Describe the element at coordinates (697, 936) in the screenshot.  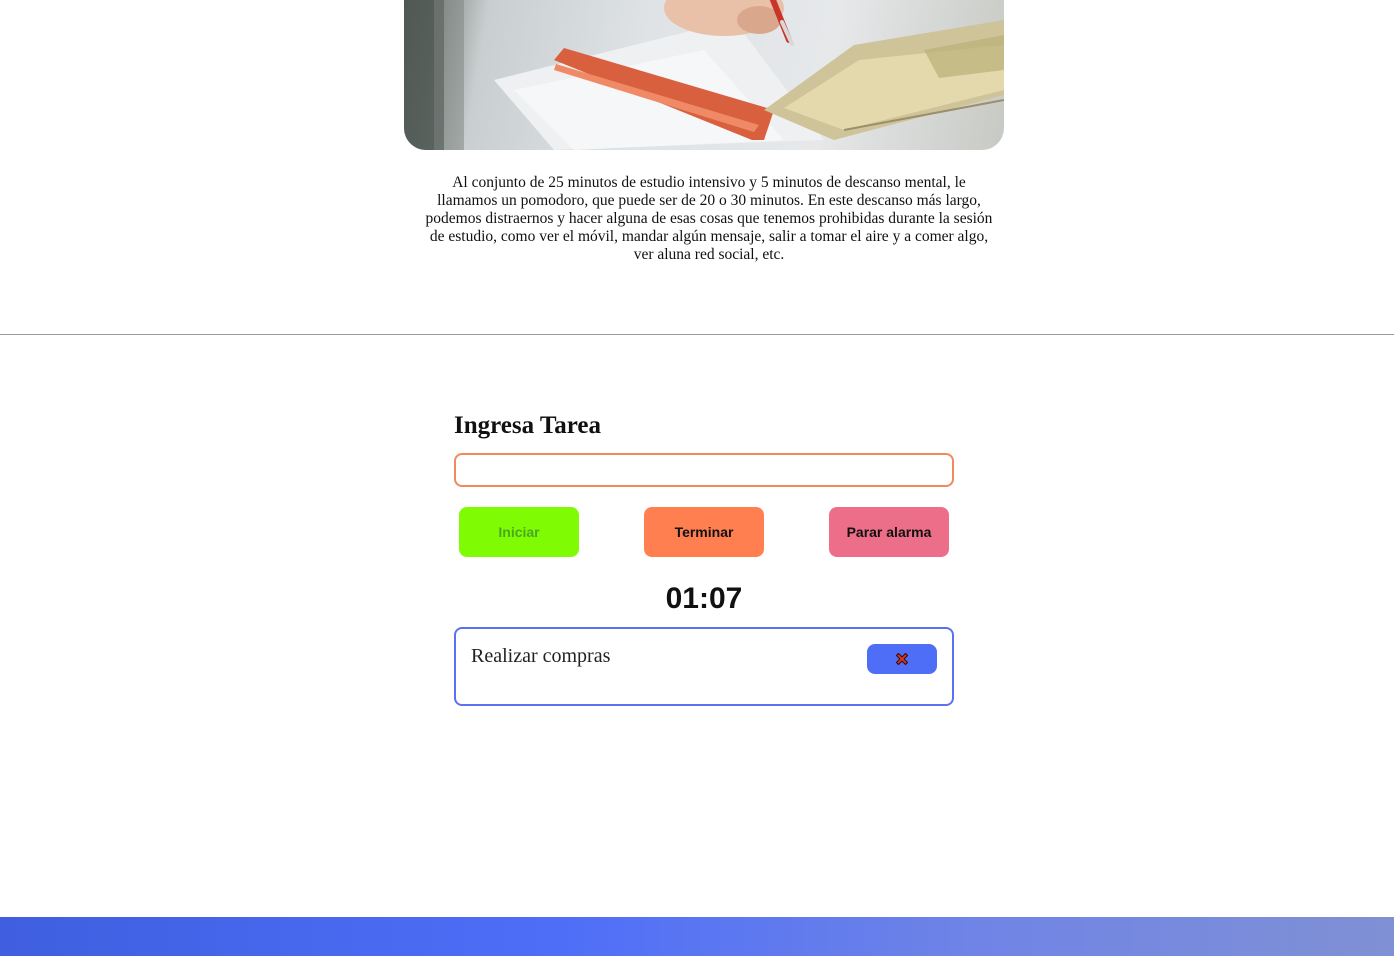
I see `footer-bar` at that location.